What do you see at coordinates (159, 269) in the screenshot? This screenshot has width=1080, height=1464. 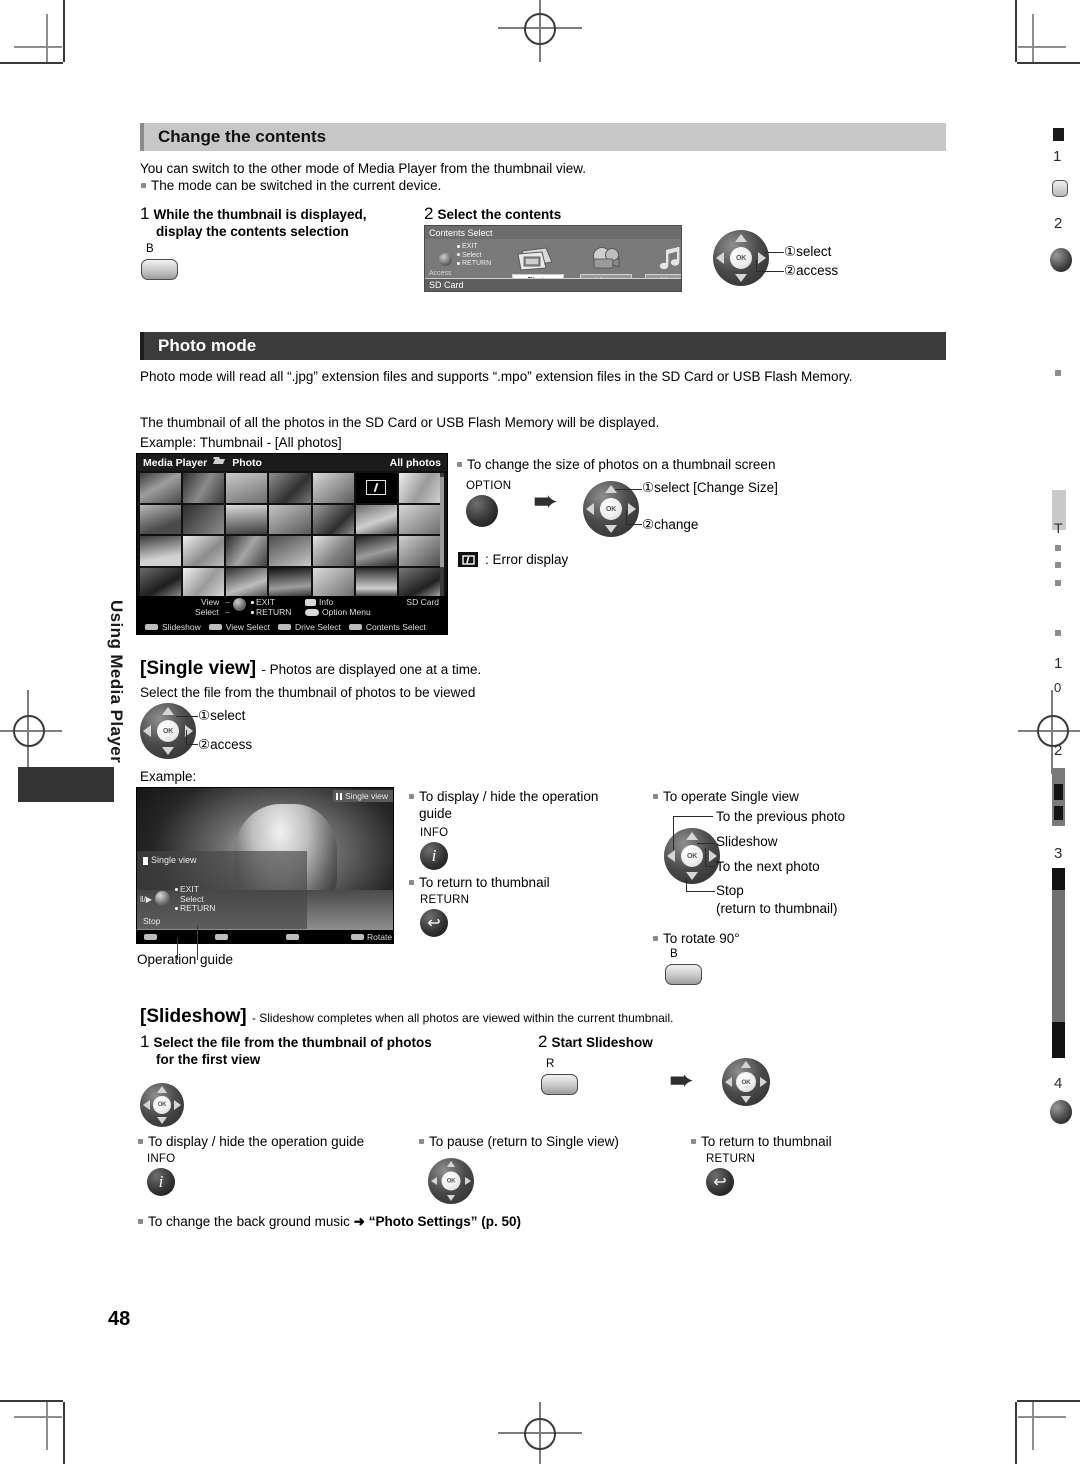 I see `color-button-body` at bounding box center [159, 269].